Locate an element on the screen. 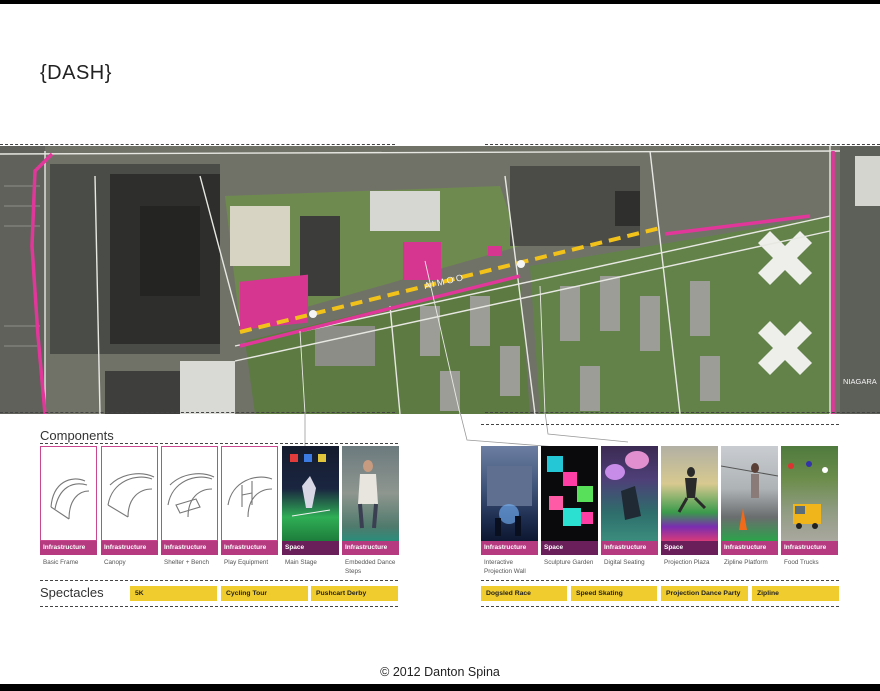 The height and width of the screenshot is (691, 880). component-caption: Digital Seating is located at coordinates (624, 562).